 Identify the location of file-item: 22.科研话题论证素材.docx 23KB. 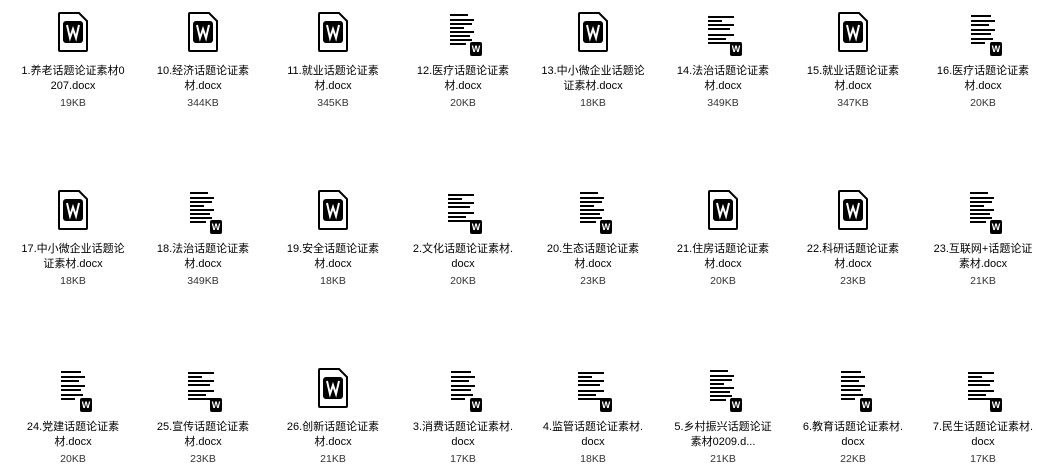
(853, 267).